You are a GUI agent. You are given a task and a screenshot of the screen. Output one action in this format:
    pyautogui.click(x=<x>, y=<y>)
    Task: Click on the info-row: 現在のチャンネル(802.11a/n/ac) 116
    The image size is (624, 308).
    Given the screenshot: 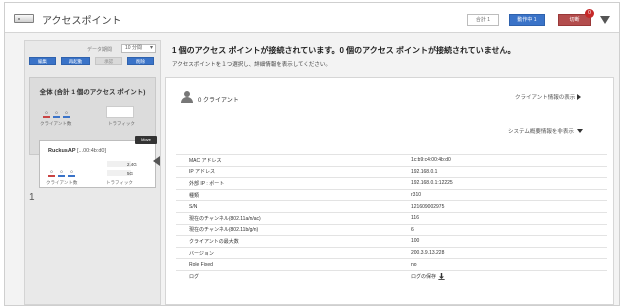 What is the action you would take?
    pyautogui.click(x=391, y=218)
    